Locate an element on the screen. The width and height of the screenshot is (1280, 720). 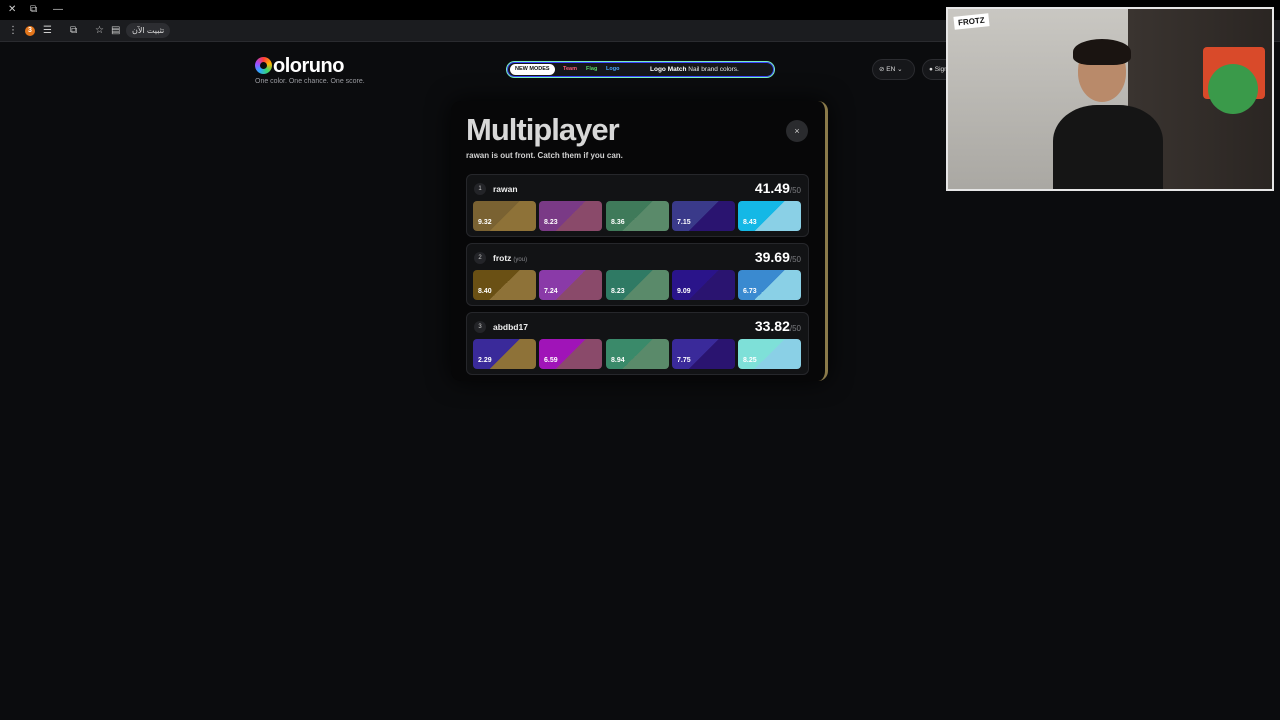
round-swatch: 9.09 is located at coordinates (703, 285).